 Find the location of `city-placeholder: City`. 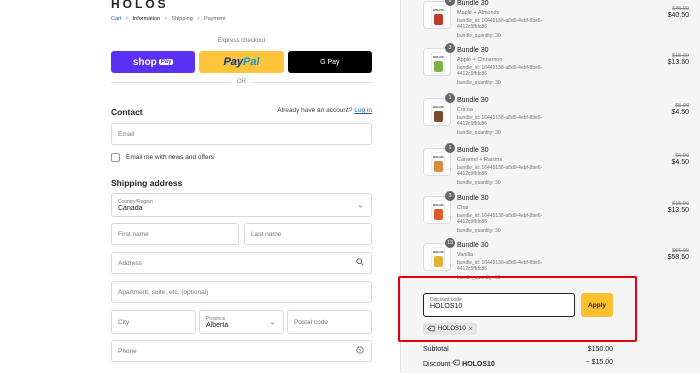

city-placeholder: City is located at coordinates (124, 322).